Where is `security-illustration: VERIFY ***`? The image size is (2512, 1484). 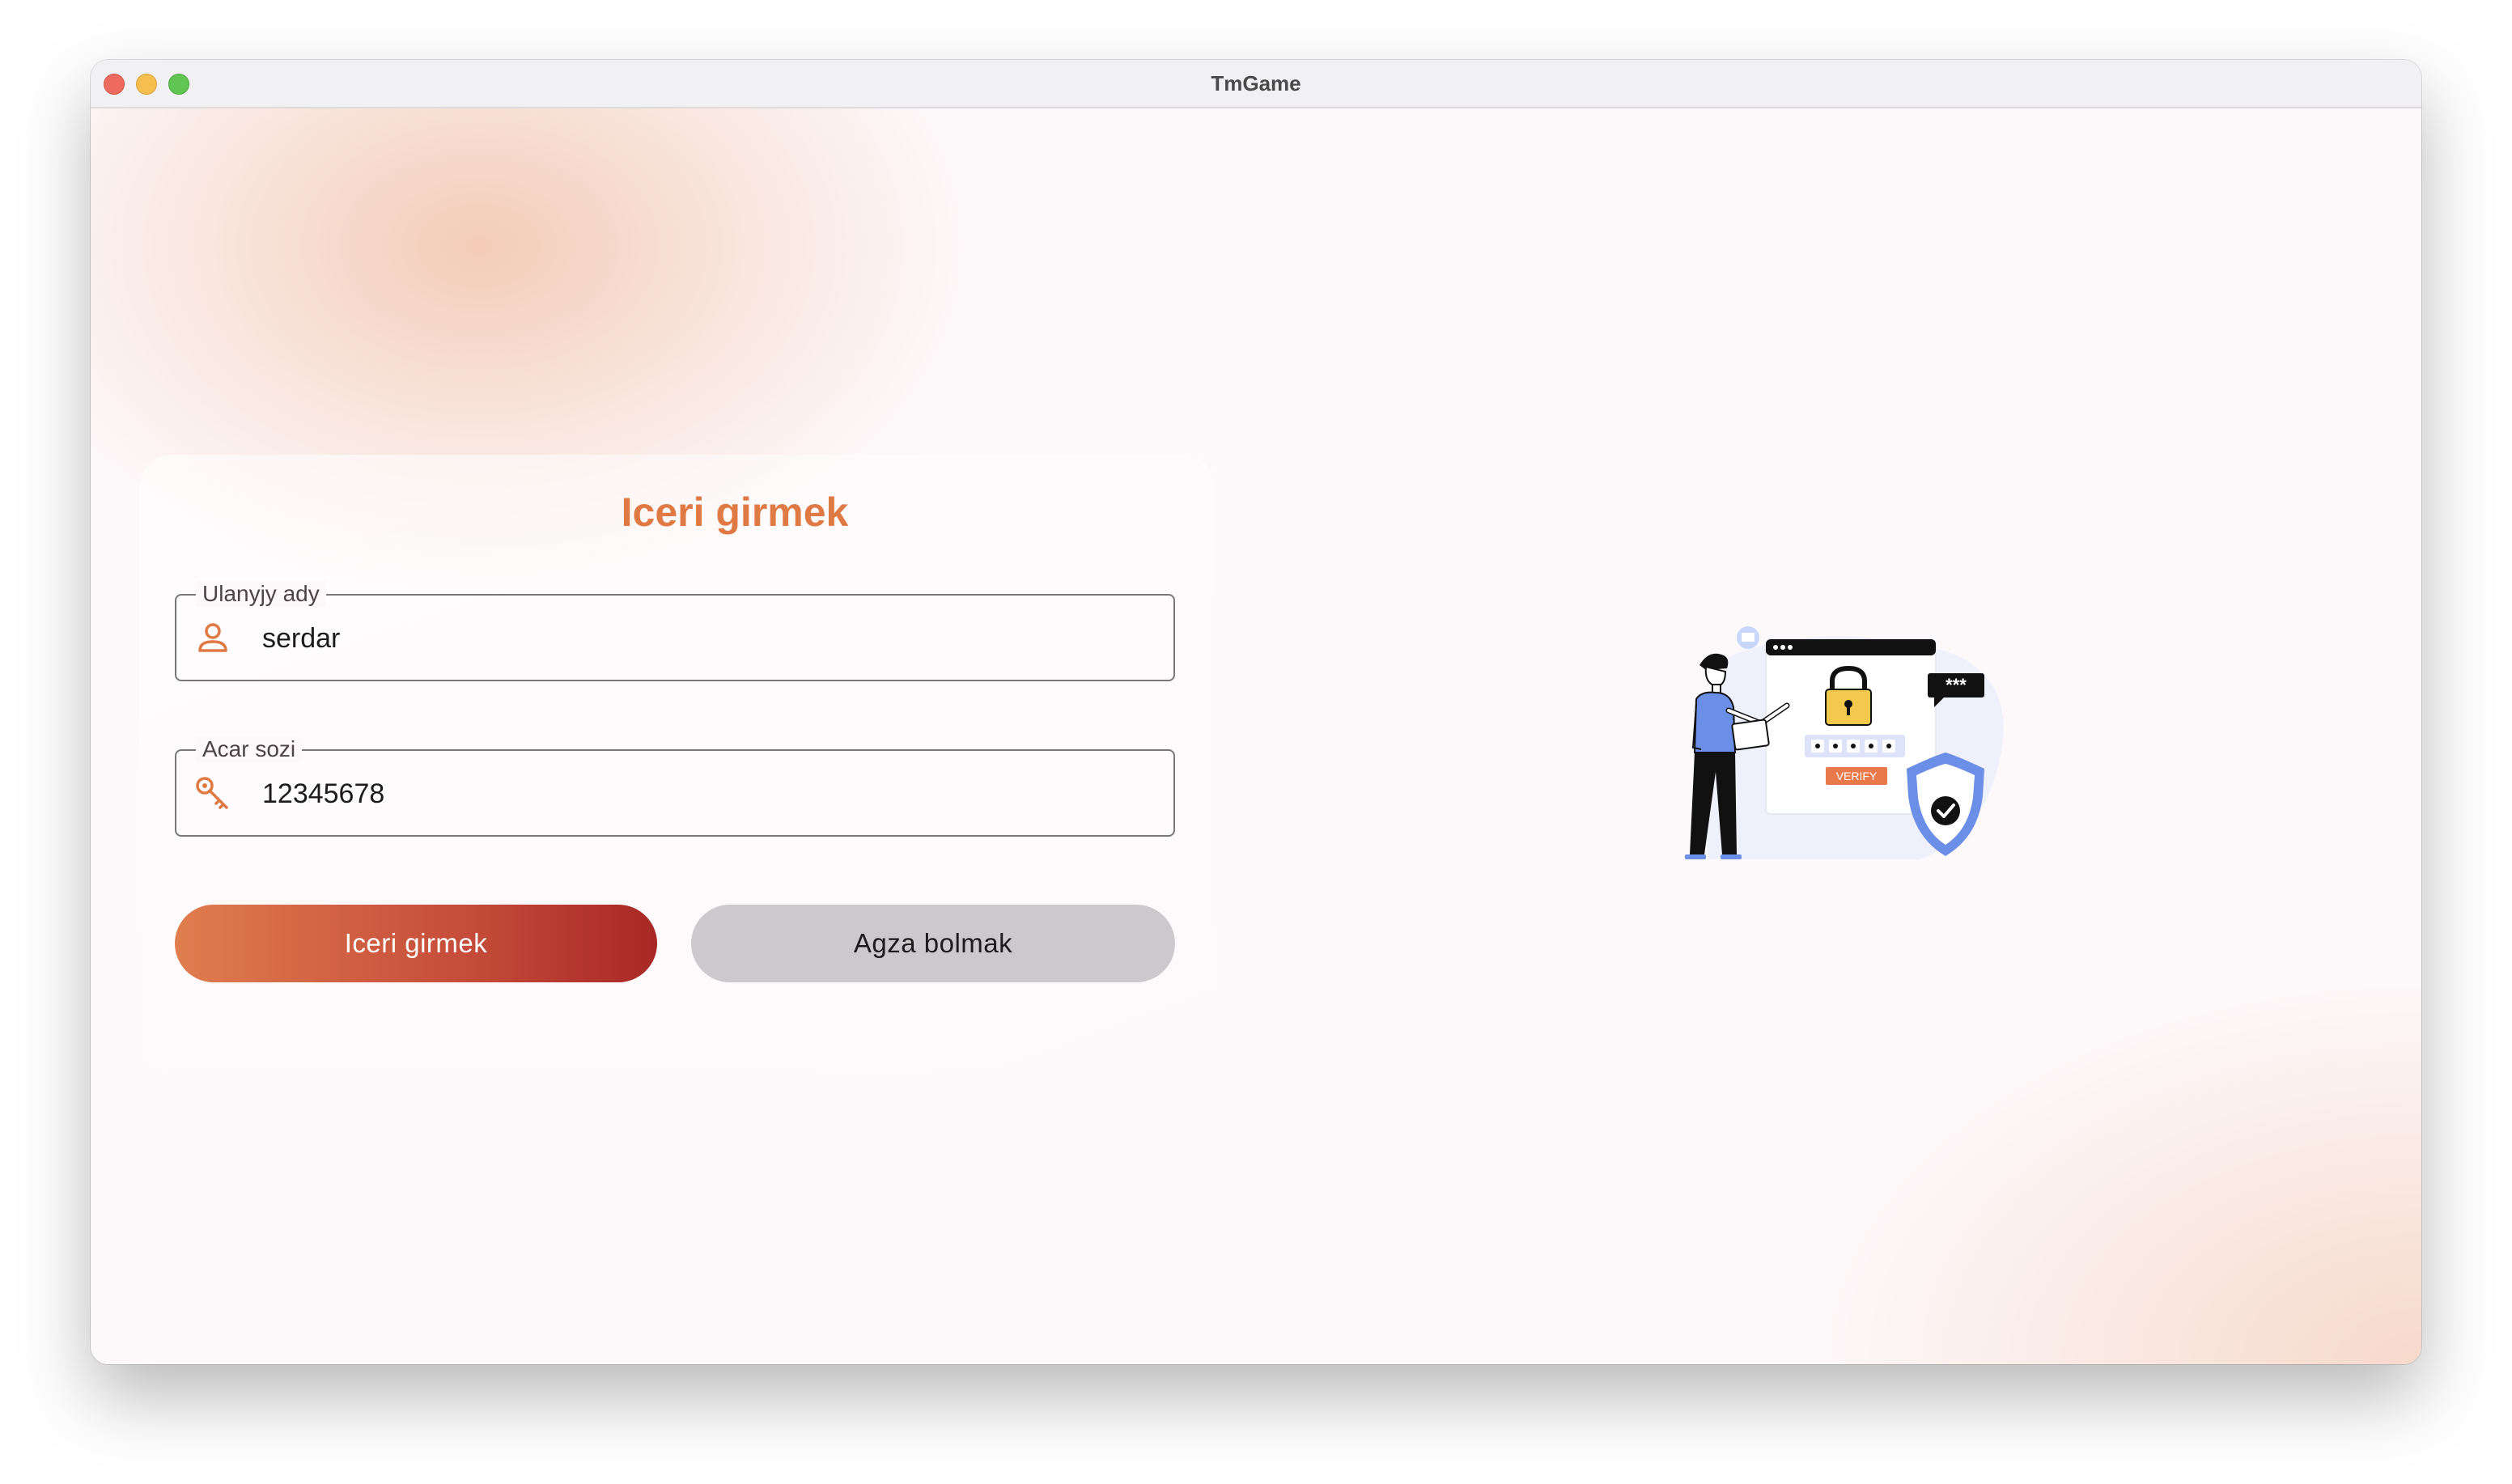
security-illustration: VERIFY *** is located at coordinates (1855, 748).